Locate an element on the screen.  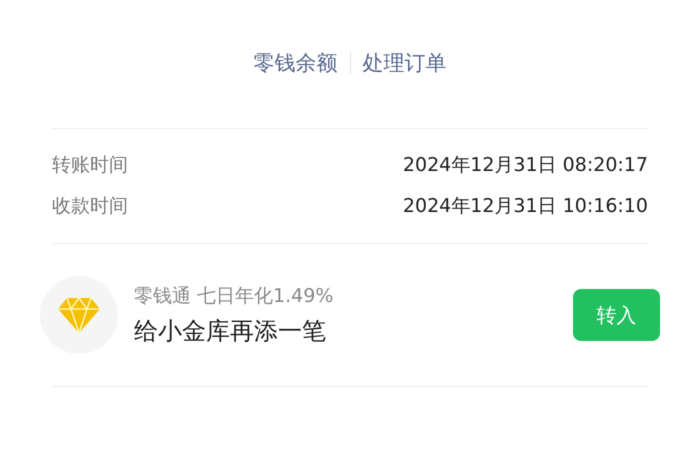
detail-label: 转账时间 is located at coordinates (90, 165).